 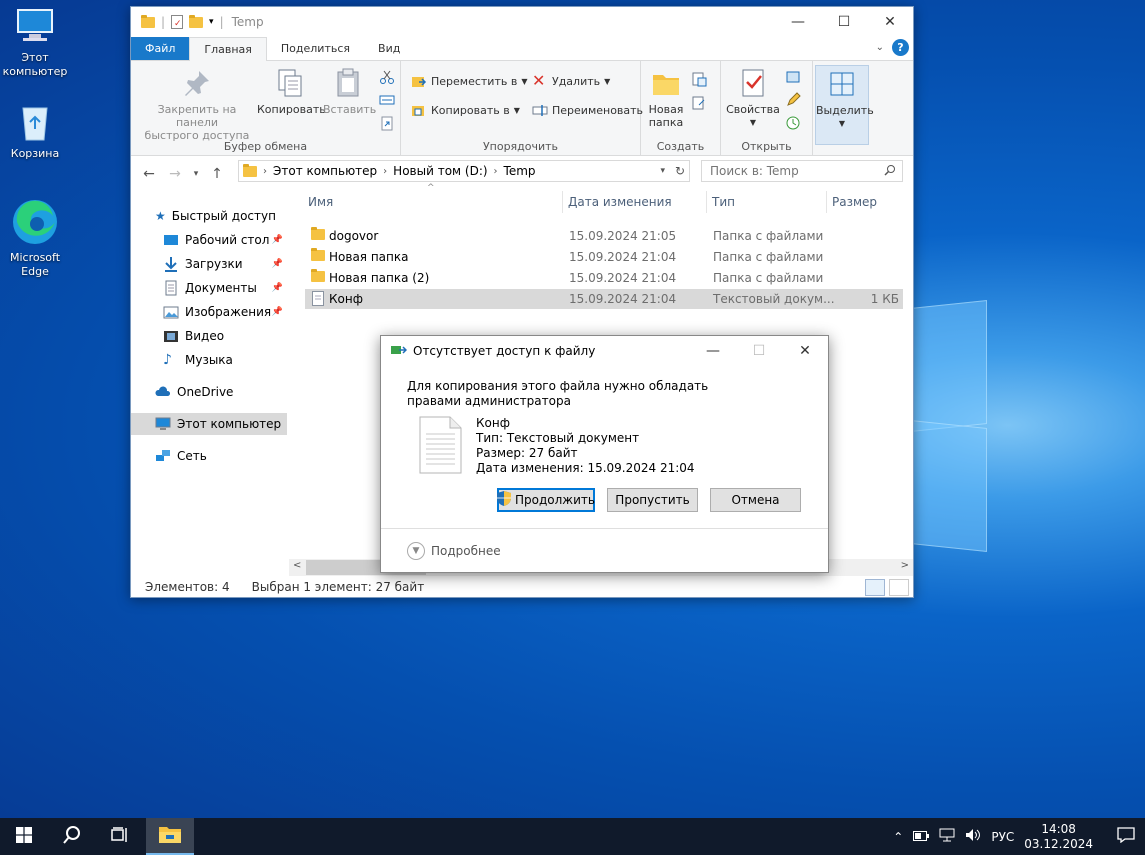 What do you see at coordinates (171, 336) in the screenshot?
I see `video-icon` at bounding box center [171, 336].